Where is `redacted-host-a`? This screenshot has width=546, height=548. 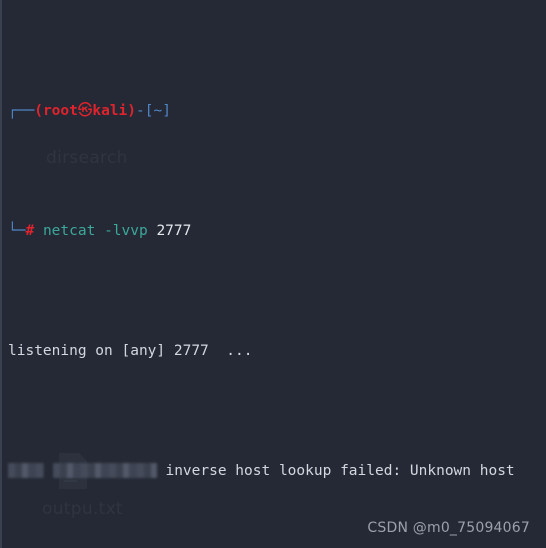
redacted-host-a is located at coordinates (26, 470).